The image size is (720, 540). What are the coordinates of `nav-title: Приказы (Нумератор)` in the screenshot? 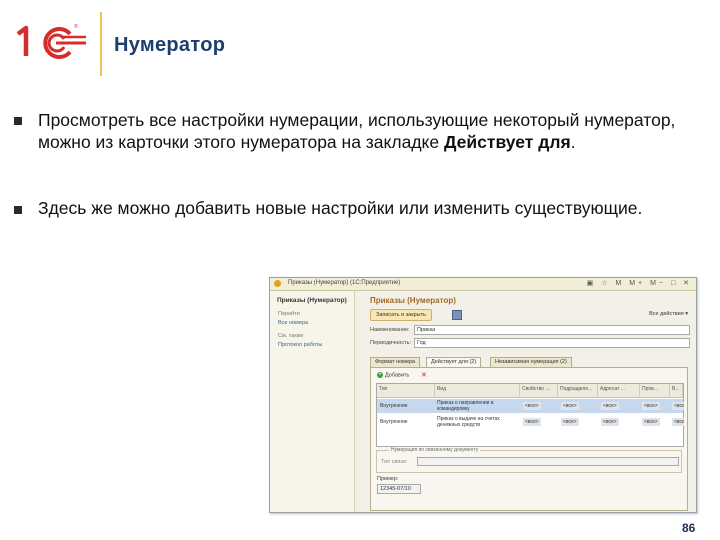 It's located at (312, 300).